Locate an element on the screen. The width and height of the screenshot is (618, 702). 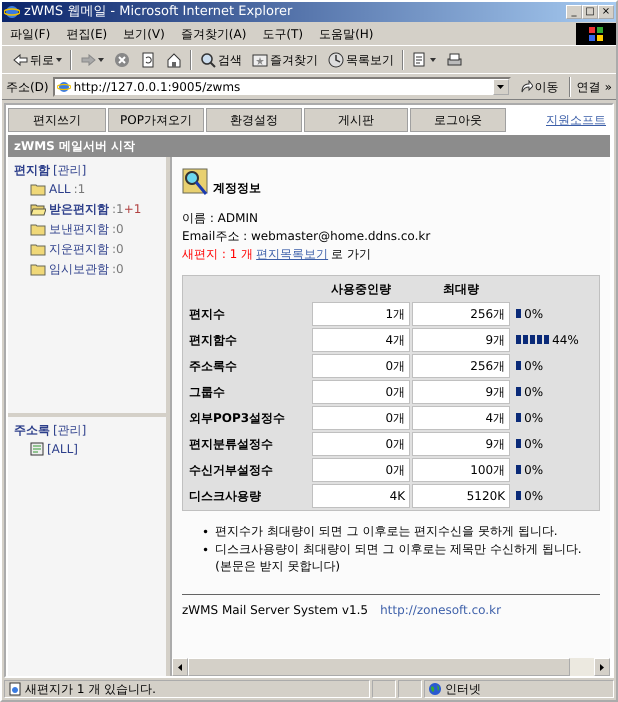
table-cell: 4개 is located at coordinates (361, 340).